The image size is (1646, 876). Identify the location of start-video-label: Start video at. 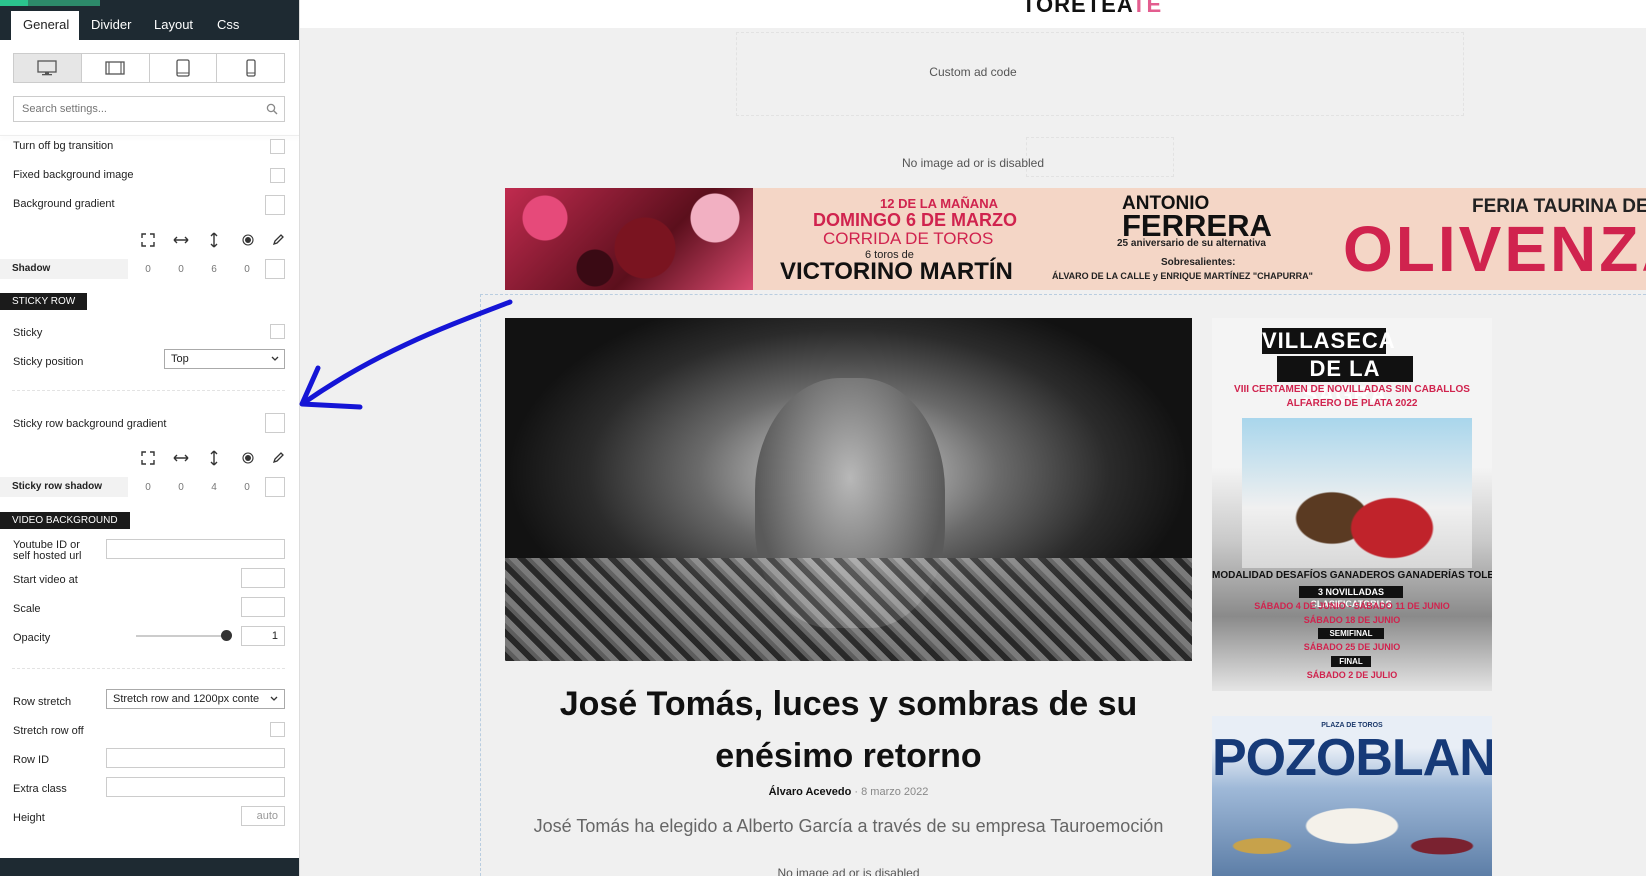
(45, 580).